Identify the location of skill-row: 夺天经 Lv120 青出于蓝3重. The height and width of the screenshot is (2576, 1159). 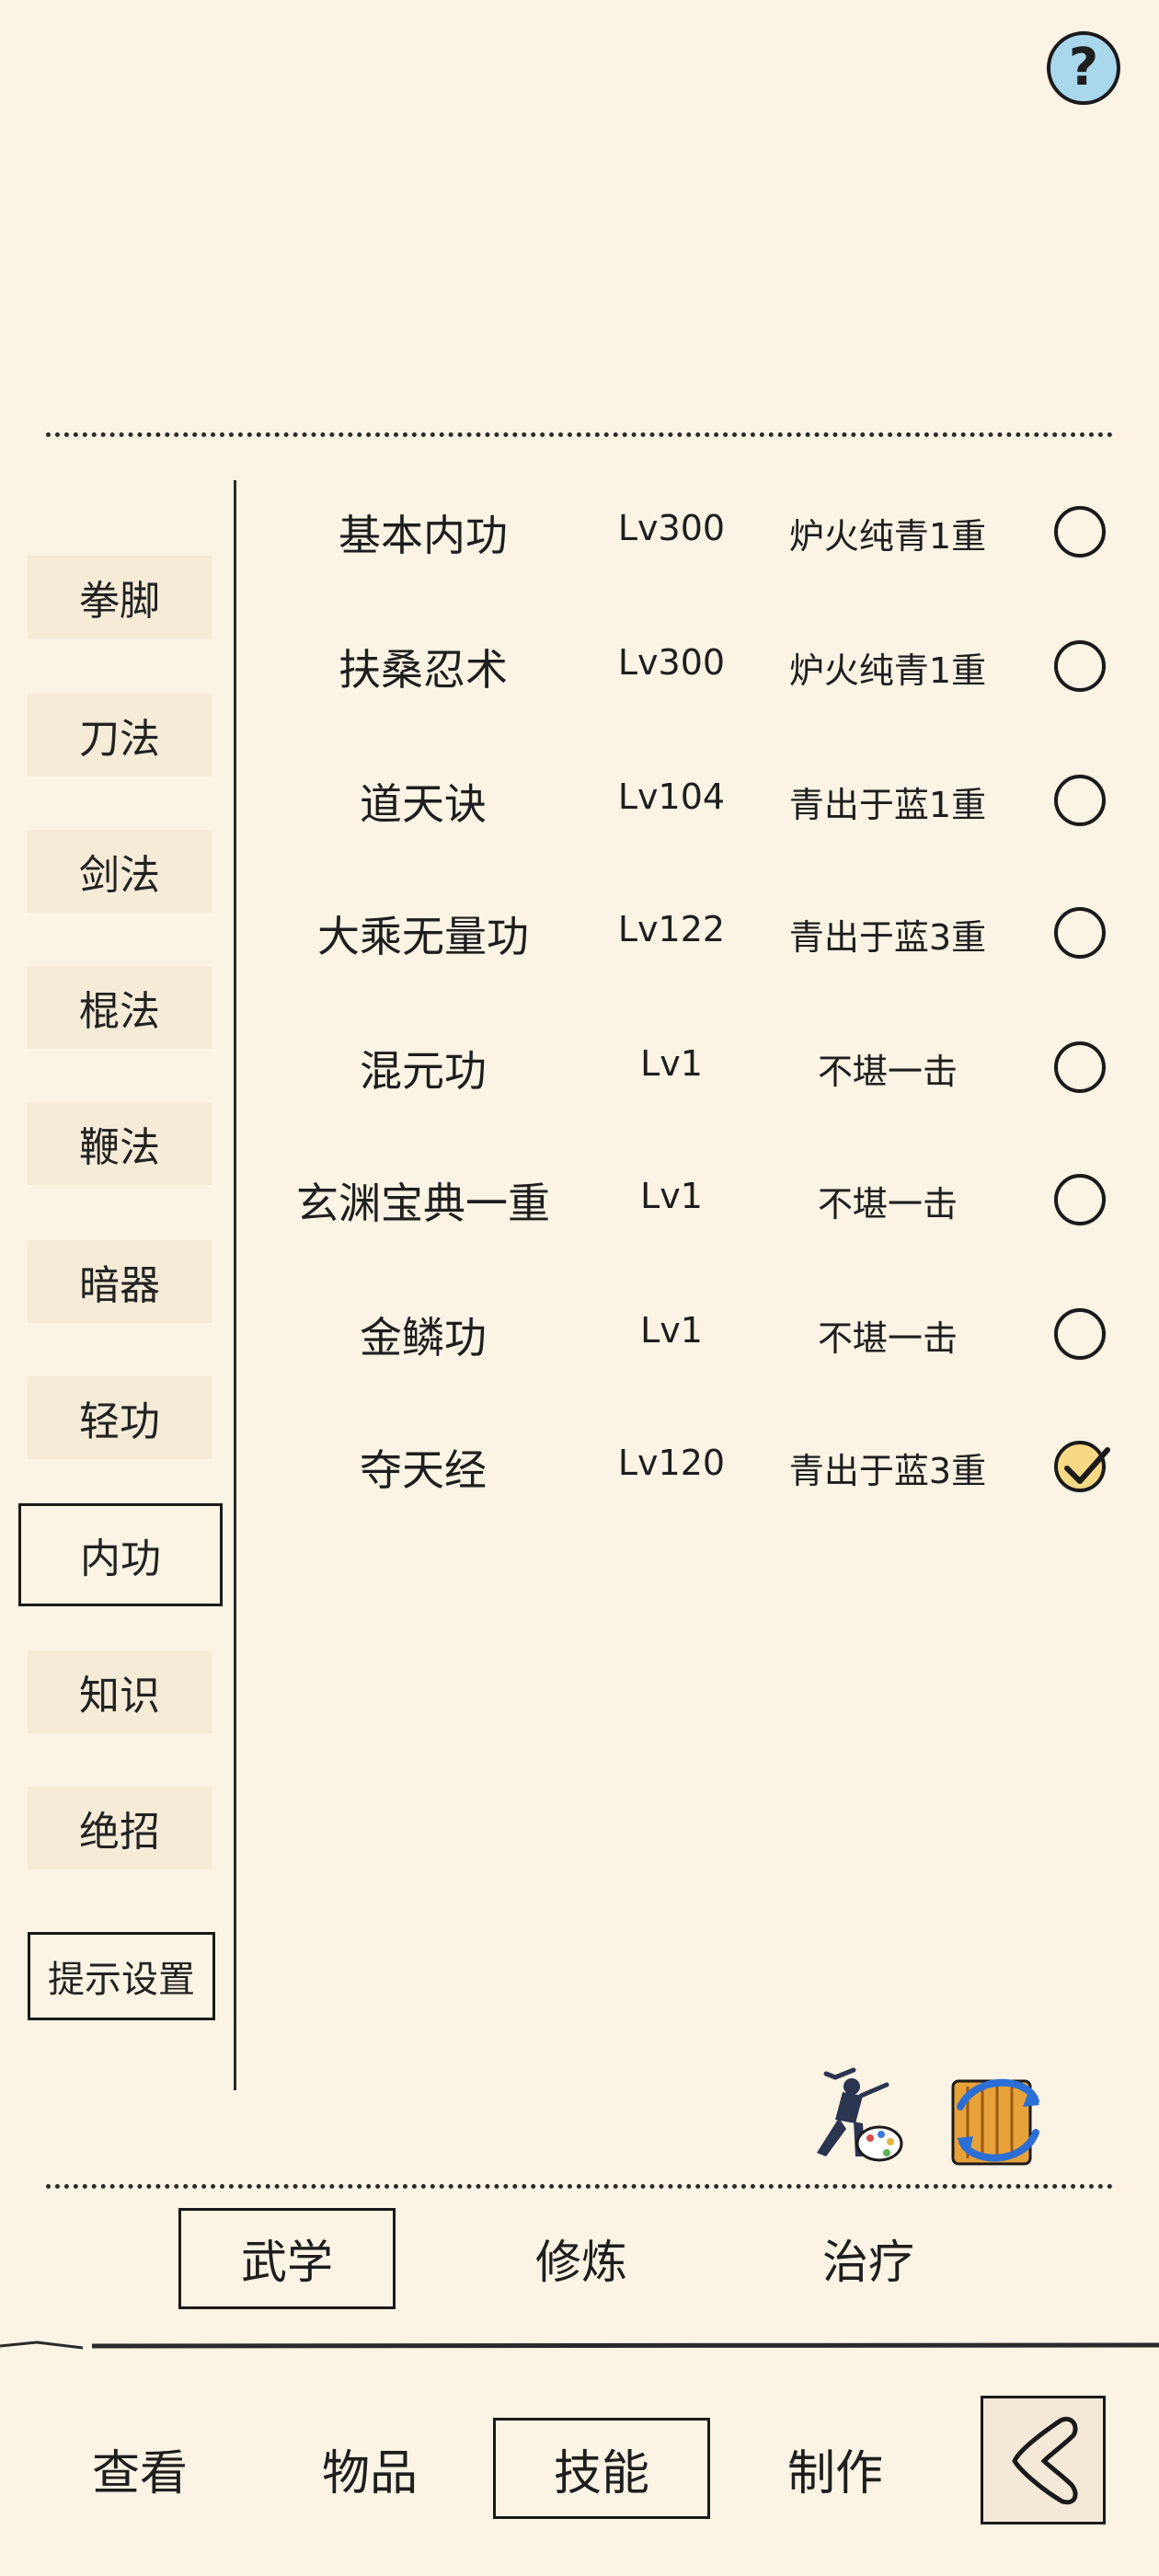
(699, 1463).